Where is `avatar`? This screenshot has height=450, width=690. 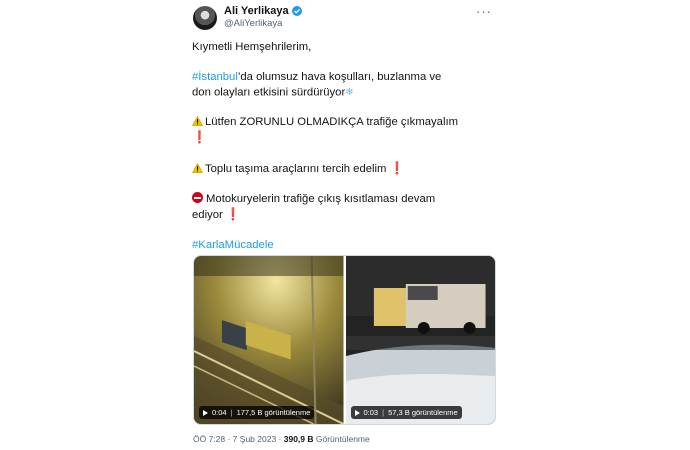
avatar is located at coordinates (205, 18).